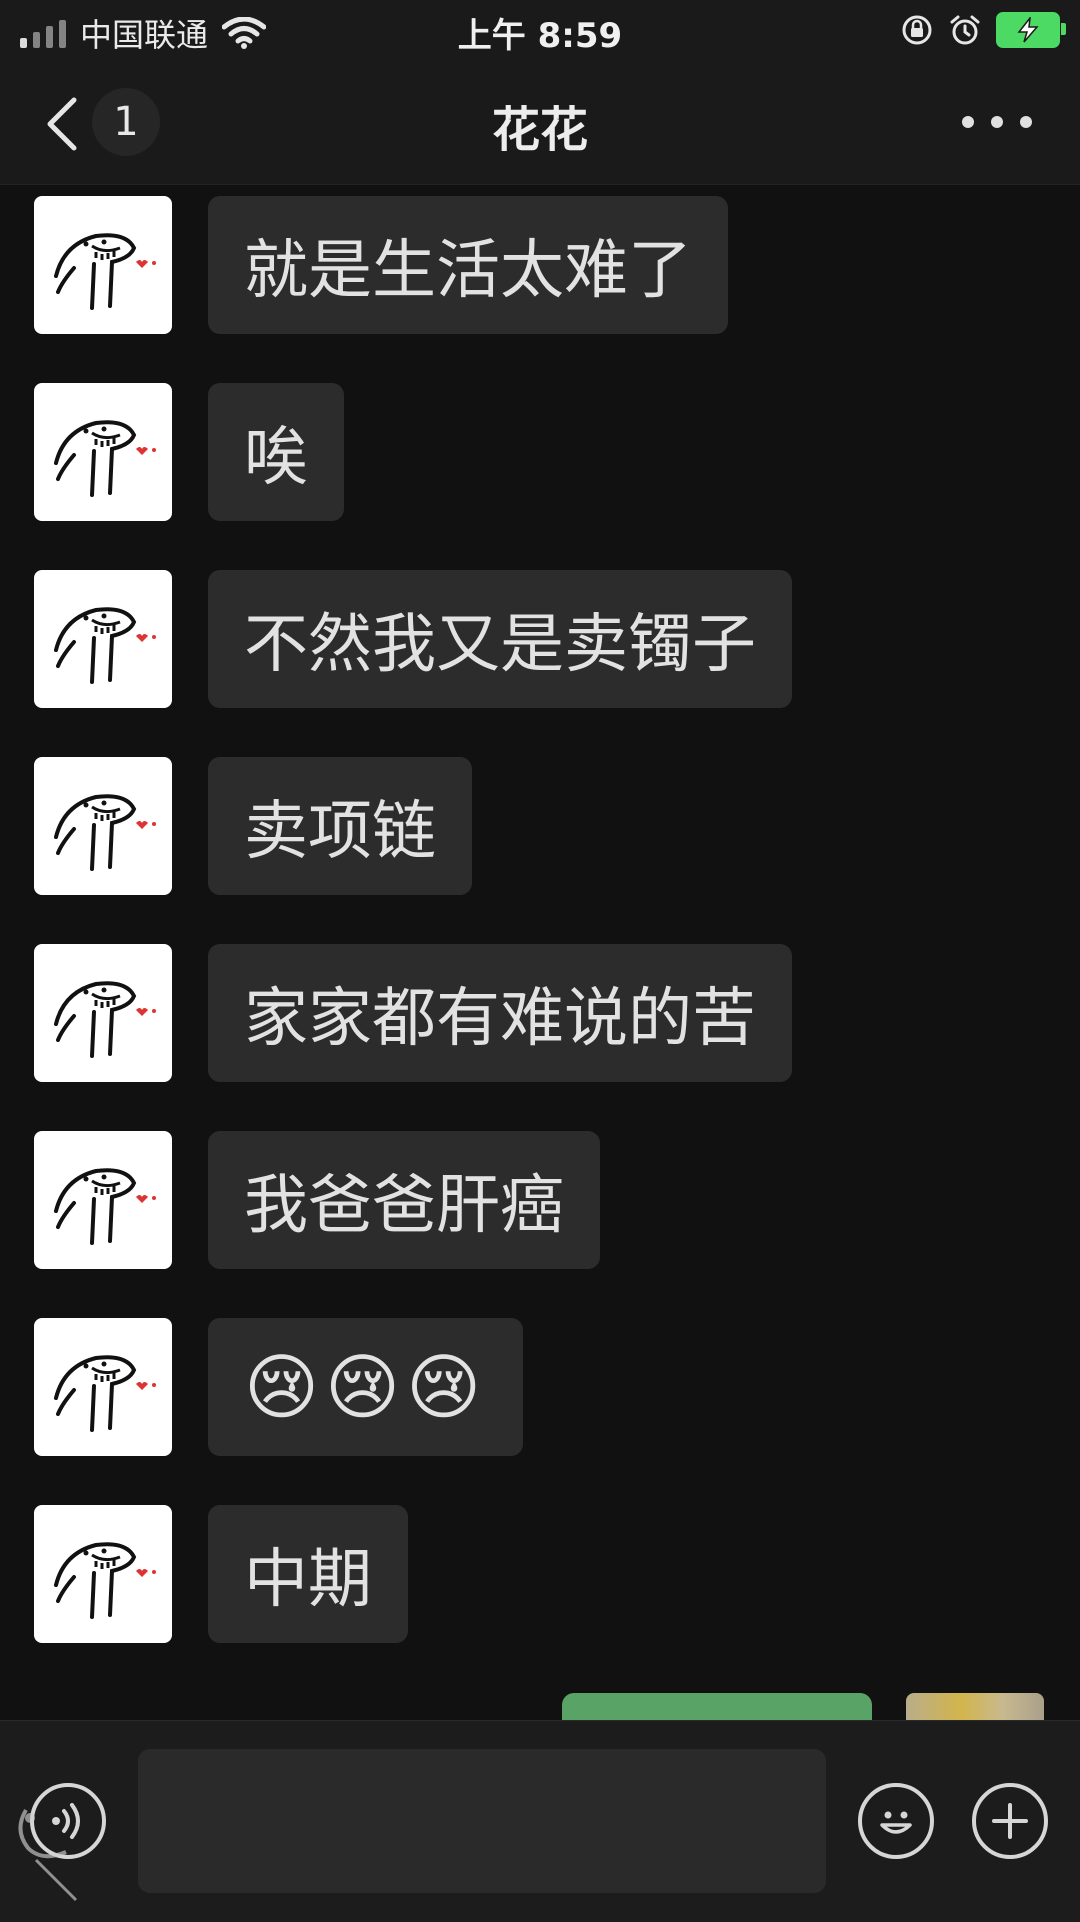  I want to click on watermark-logo-icon, so click(48, 1855).